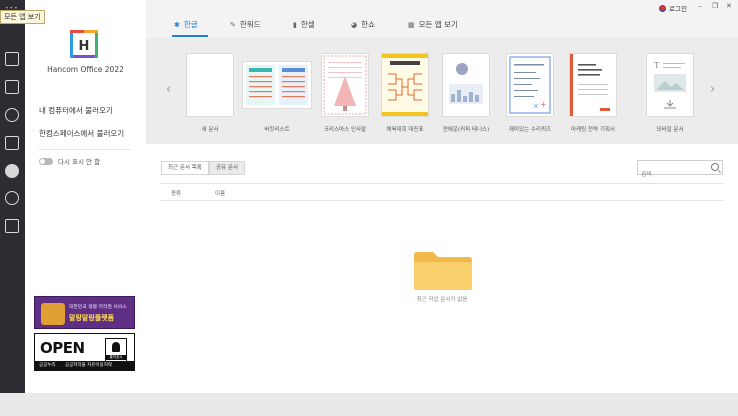 Image resolution: width=738 pixels, height=416 pixels. I want to click on search-input, so click(673, 175).